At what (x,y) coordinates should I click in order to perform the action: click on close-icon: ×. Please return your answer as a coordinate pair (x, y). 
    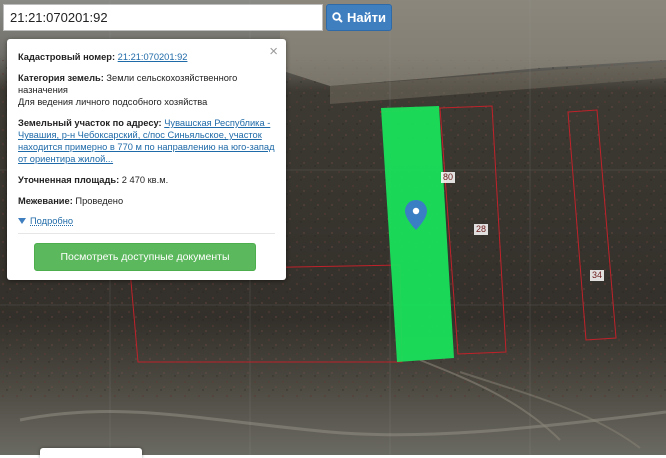
    Looking at the image, I should click on (273, 51).